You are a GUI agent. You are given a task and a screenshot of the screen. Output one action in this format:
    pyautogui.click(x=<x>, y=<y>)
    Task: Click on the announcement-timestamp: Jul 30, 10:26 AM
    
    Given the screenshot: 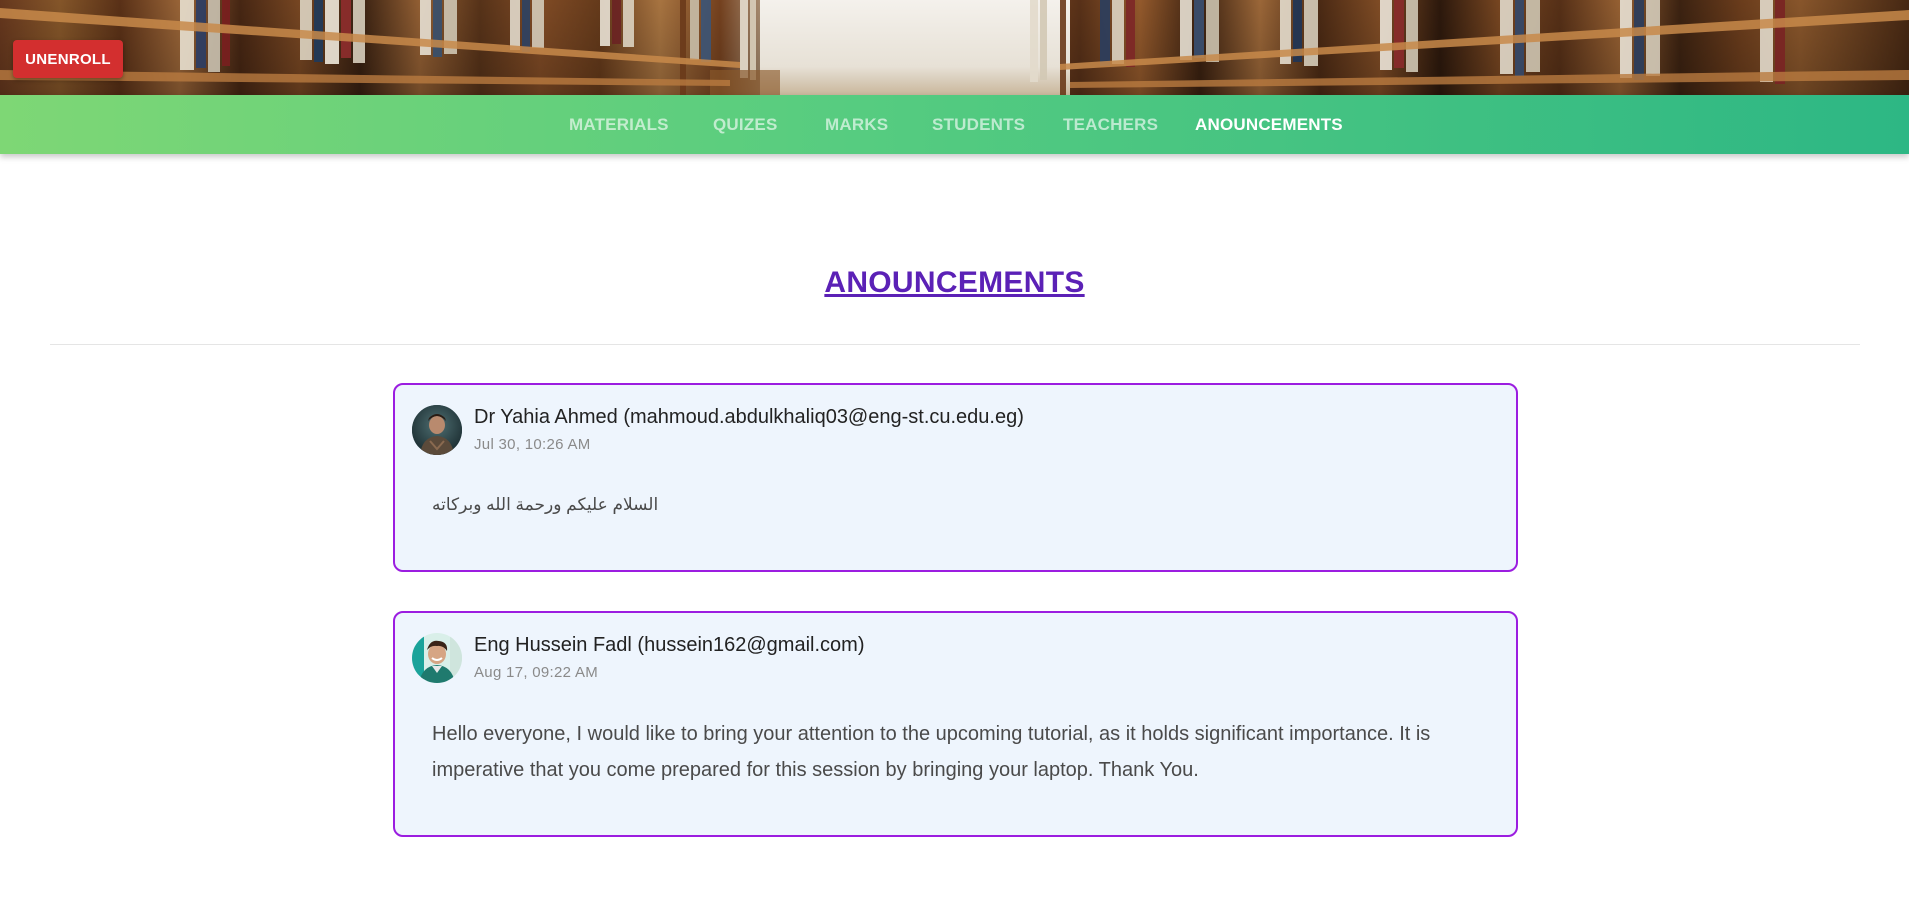 What is the action you would take?
    pyautogui.click(x=532, y=444)
    